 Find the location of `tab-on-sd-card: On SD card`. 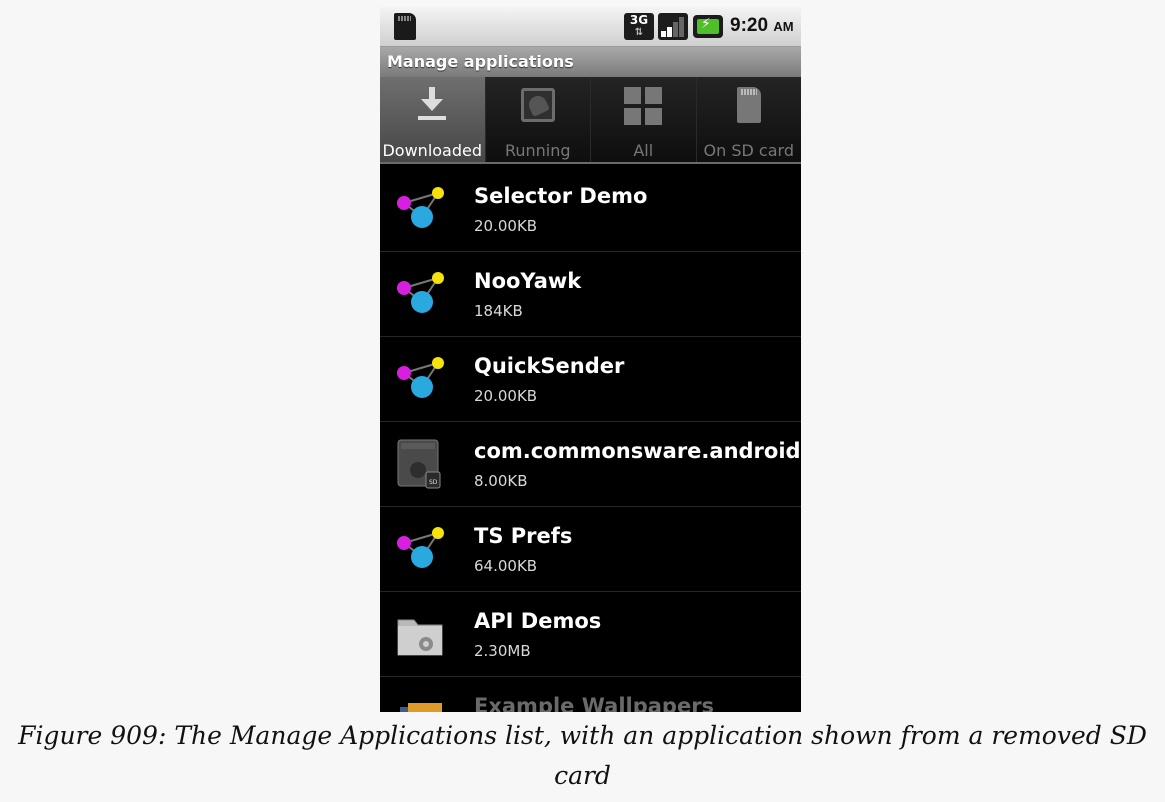

tab-on-sd-card: On SD card is located at coordinates (748, 119).